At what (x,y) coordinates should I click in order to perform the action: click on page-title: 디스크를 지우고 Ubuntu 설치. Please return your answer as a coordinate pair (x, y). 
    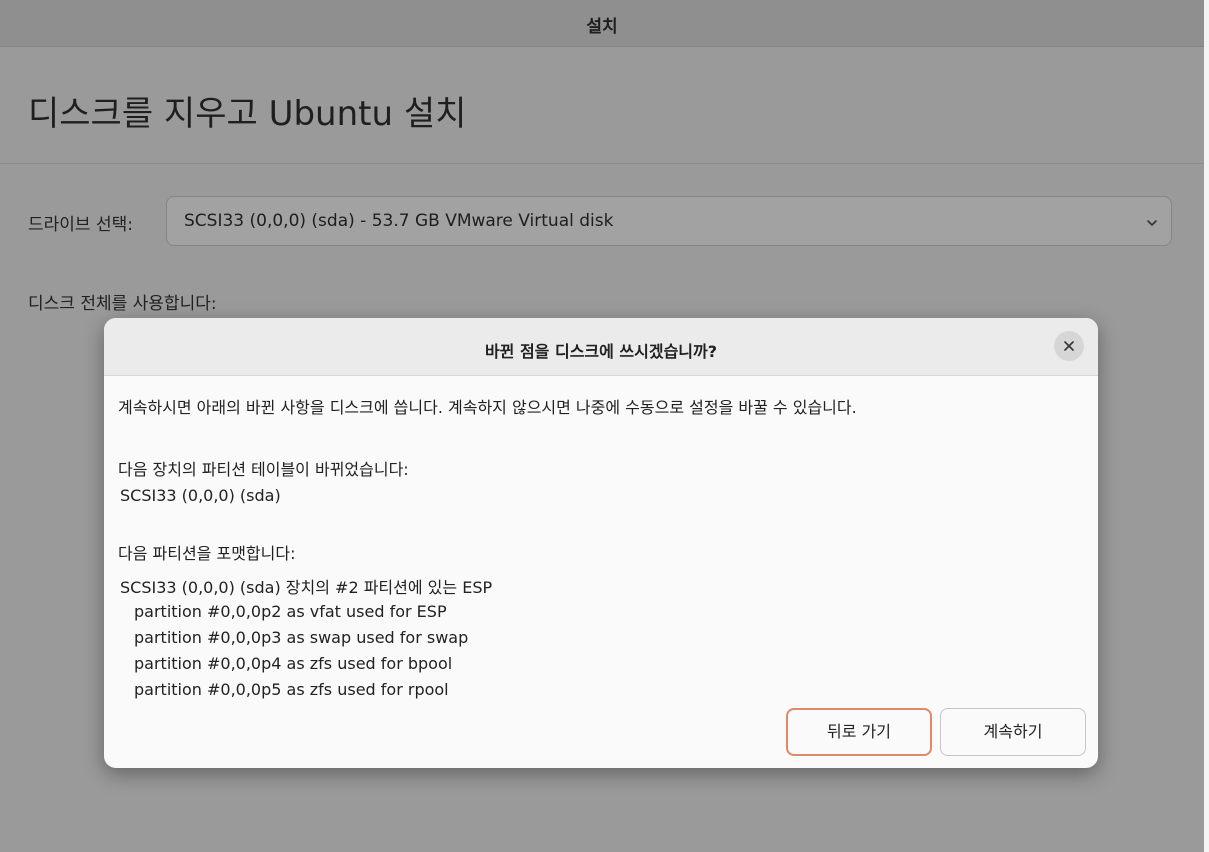
    Looking at the image, I should click on (247, 114).